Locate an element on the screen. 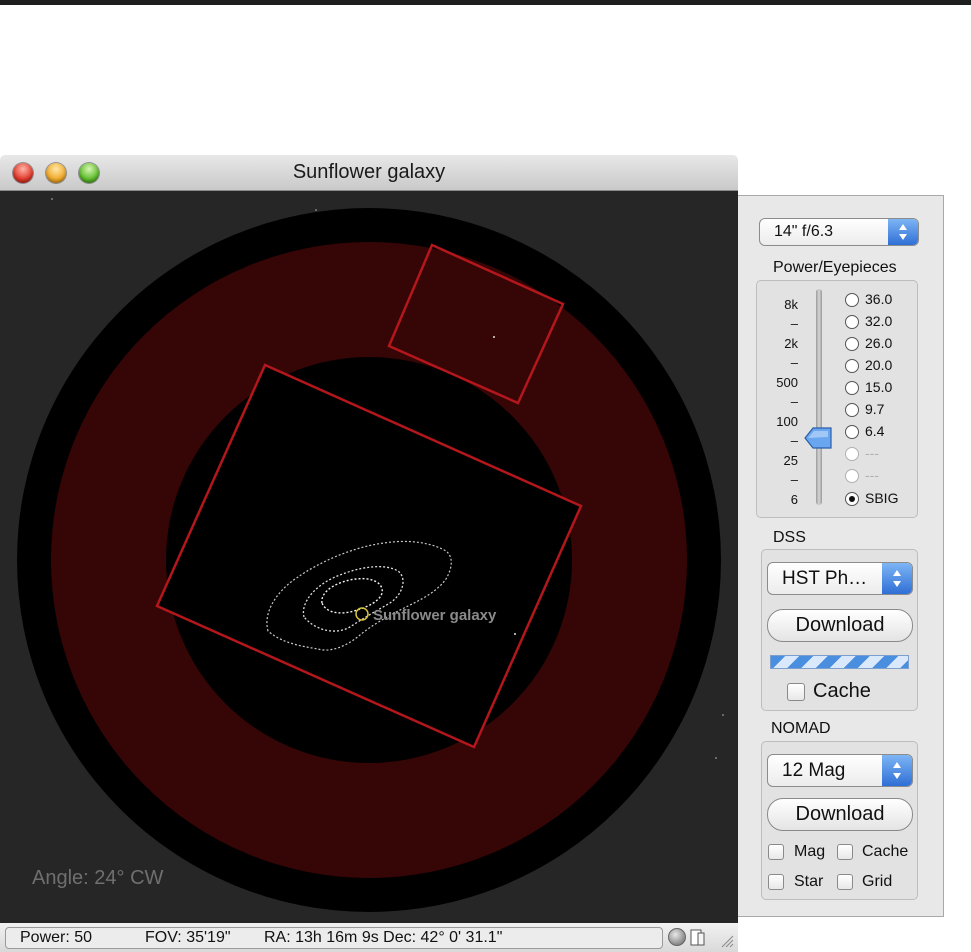  power-eyepieces-heading: Power/Eyepieces is located at coordinates (835, 267).